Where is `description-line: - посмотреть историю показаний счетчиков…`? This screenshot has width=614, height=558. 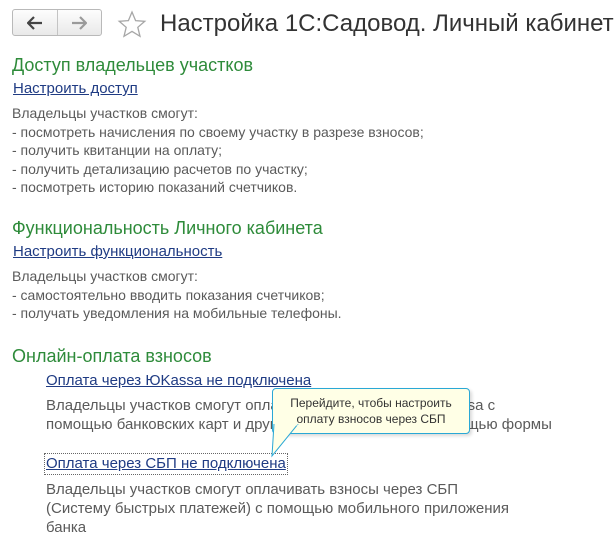 description-line: - посмотреть историю показаний счетчиков… is located at coordinates (155, 187).